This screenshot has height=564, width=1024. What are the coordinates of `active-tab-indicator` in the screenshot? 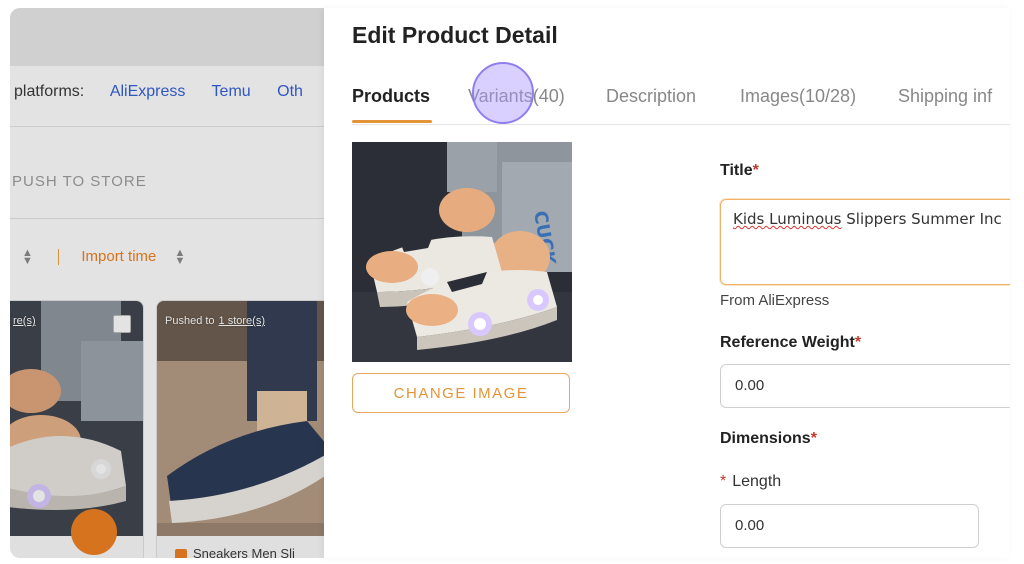 It's located at (392, 121).